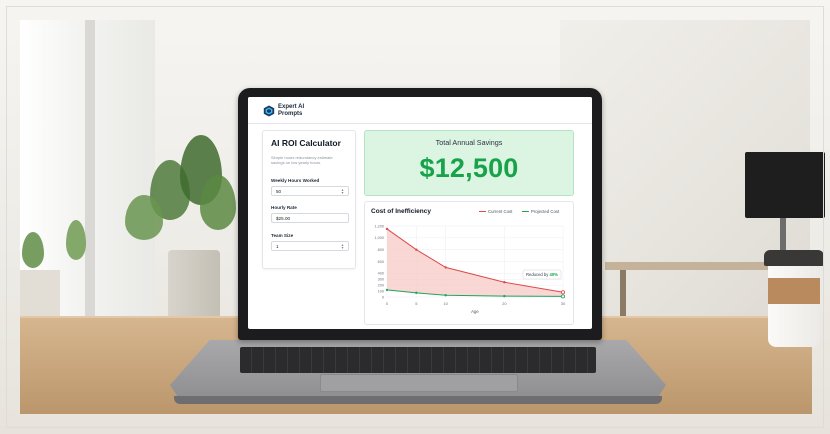 The width and height of the screenshot is (830, 434). What do you see at coordinates (379, 238) in the screenshot?
I see `y-tick-label: 1,000` at bounding box center [379, 238].